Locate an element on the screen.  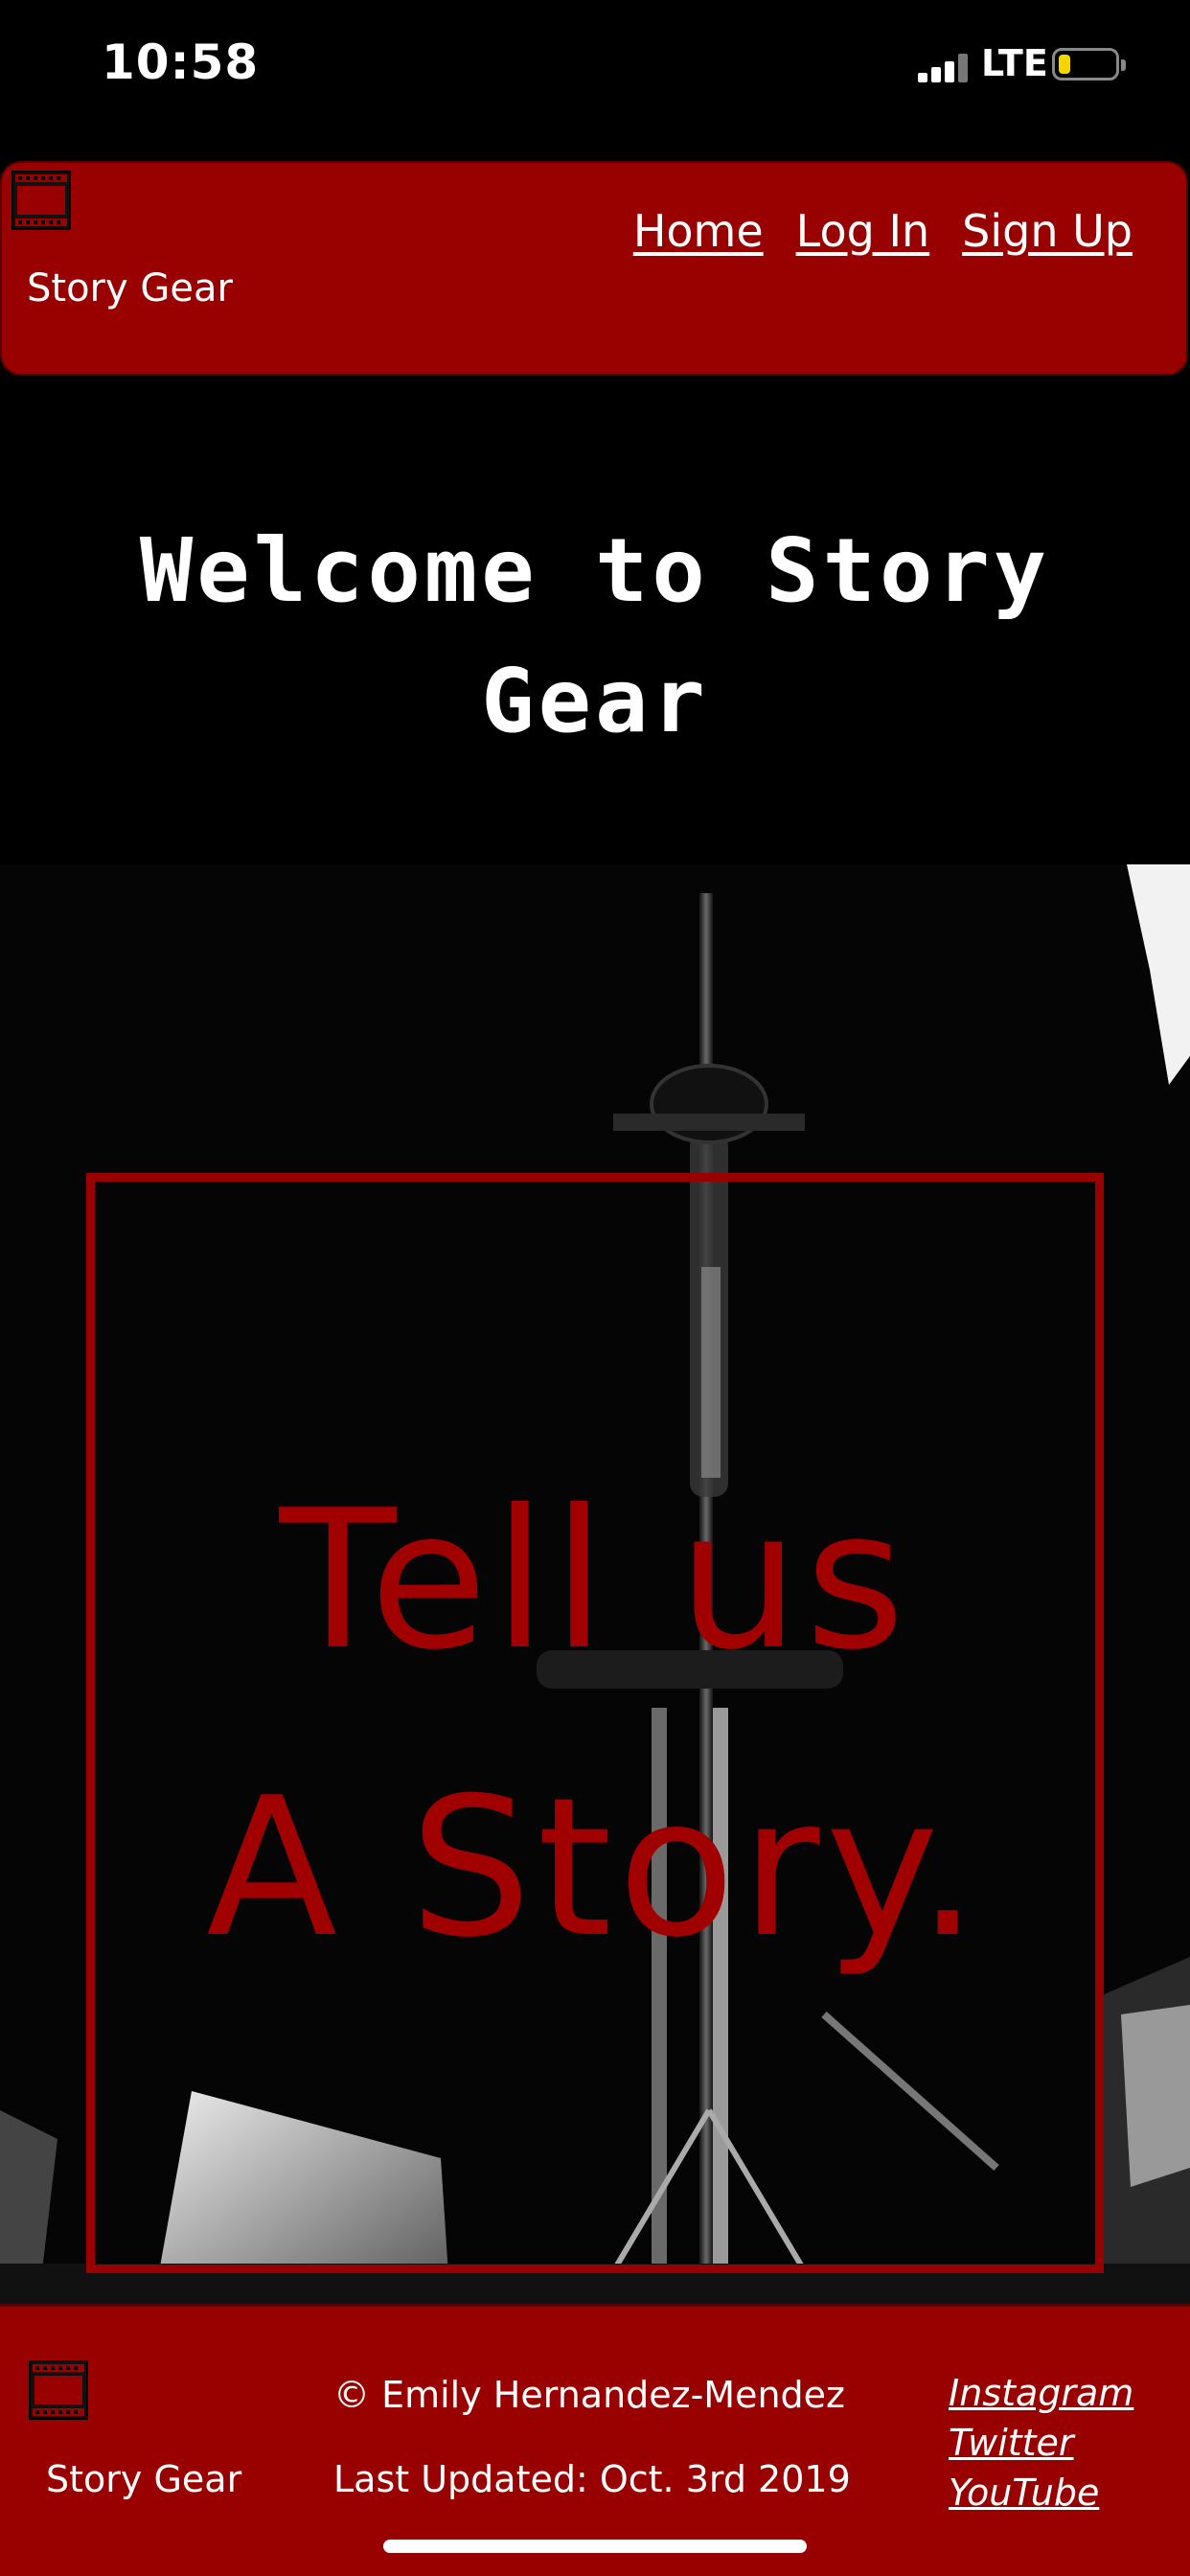
network-label: LTE is located at coordinates (1015, 63).